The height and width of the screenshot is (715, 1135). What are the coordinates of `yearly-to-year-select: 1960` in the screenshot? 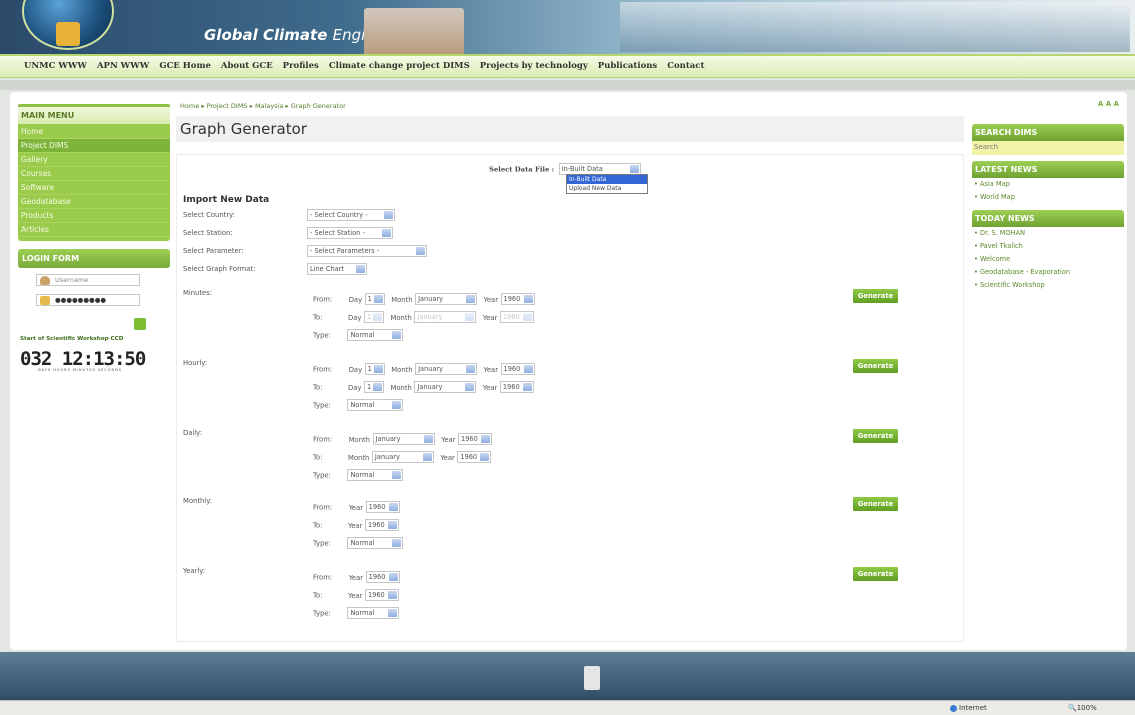 It's located at (381, 595).